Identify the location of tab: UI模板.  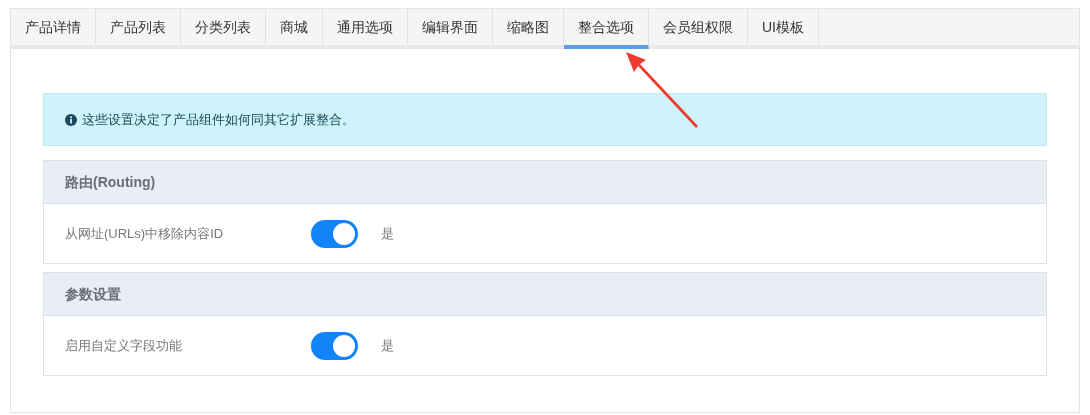
(783, 29).